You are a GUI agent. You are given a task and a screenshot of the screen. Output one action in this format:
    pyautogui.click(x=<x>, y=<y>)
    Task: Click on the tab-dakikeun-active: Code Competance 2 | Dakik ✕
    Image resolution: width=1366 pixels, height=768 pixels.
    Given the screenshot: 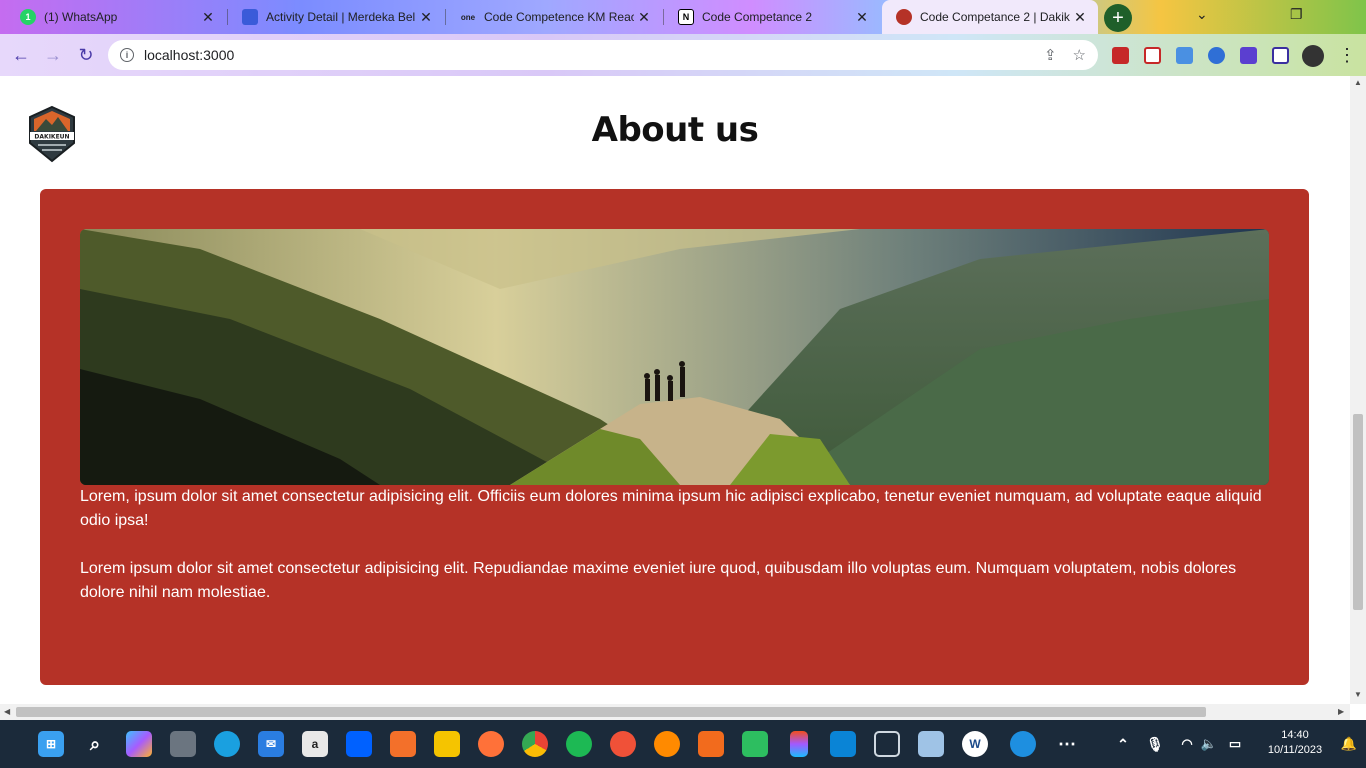 What is the action you would take?
    pyautogui.click(x=990, y=17)
    